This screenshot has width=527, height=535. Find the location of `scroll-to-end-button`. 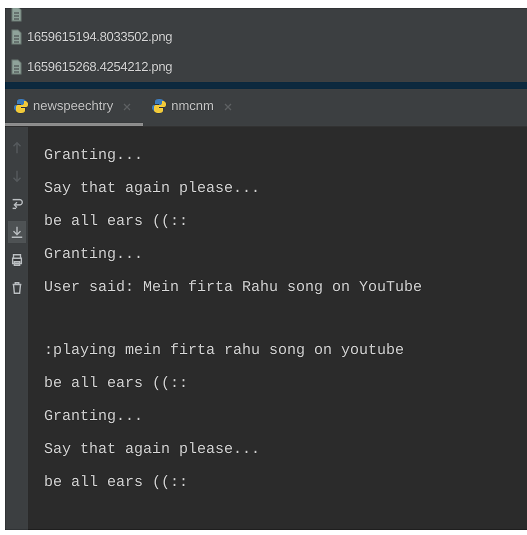

scroll-to-end-button is located at coordinates (17, 232).